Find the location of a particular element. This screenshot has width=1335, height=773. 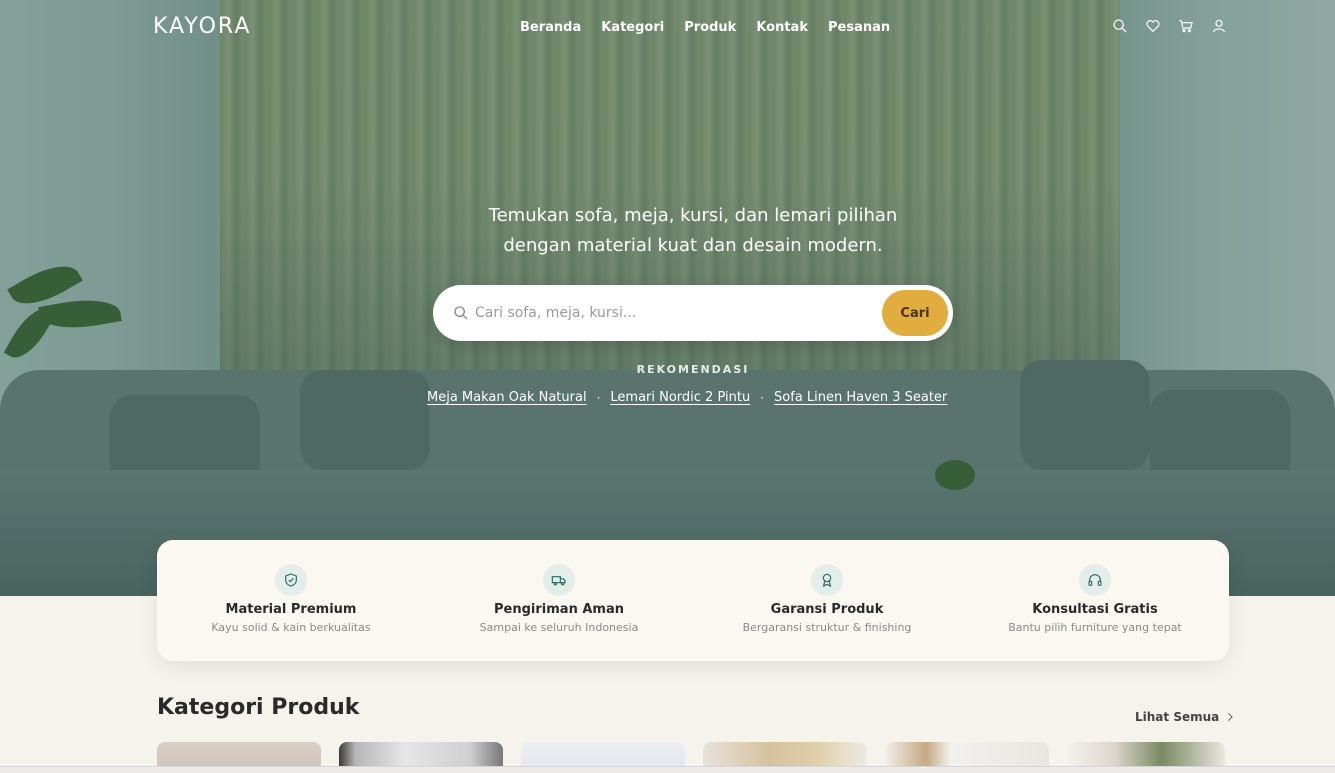

feature-subtitle: Bergaransi struktur & finishing is located at coordinates (827, 627).